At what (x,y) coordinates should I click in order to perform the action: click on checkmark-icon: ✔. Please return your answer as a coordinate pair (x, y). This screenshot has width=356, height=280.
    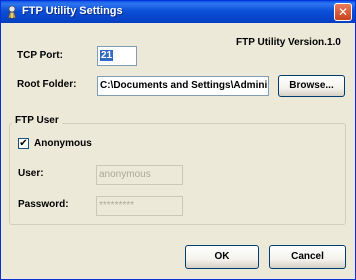
    Looking at the image, I should click on (23, 143).